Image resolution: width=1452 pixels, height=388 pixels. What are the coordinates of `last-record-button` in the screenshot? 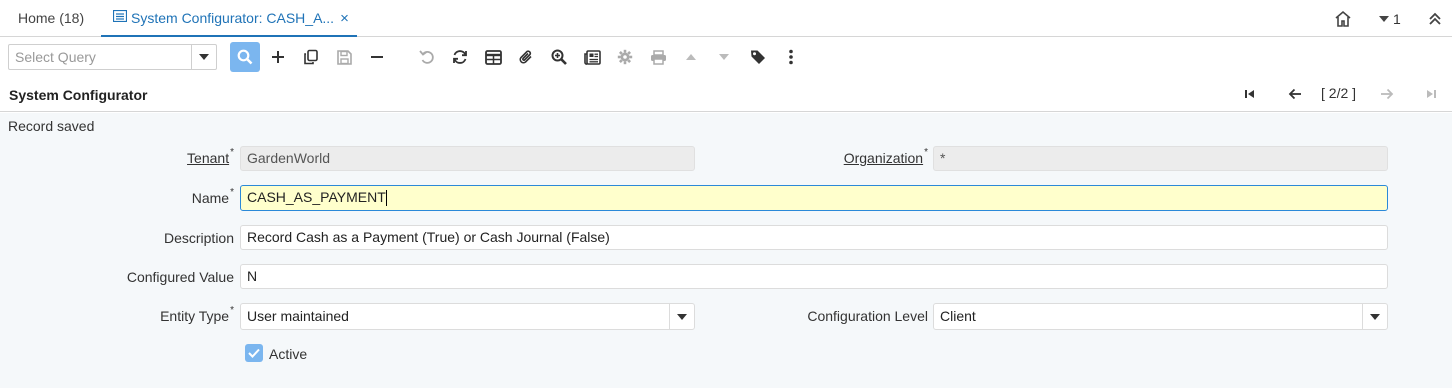 It's located at (1431, 94).